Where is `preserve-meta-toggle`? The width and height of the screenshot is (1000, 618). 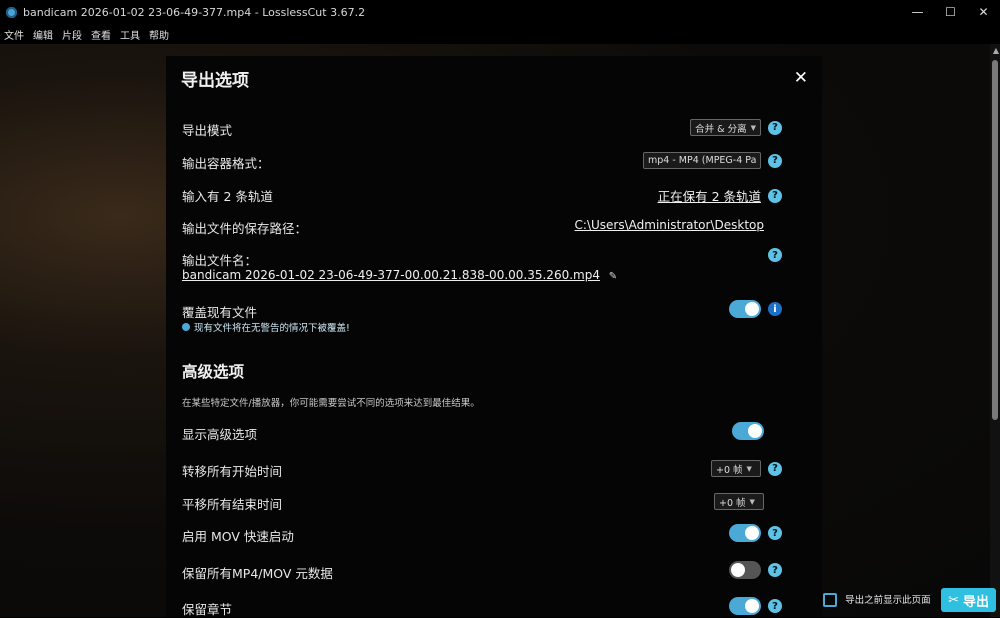 preserve-meta-toggle is located at coordinates (745, 570).